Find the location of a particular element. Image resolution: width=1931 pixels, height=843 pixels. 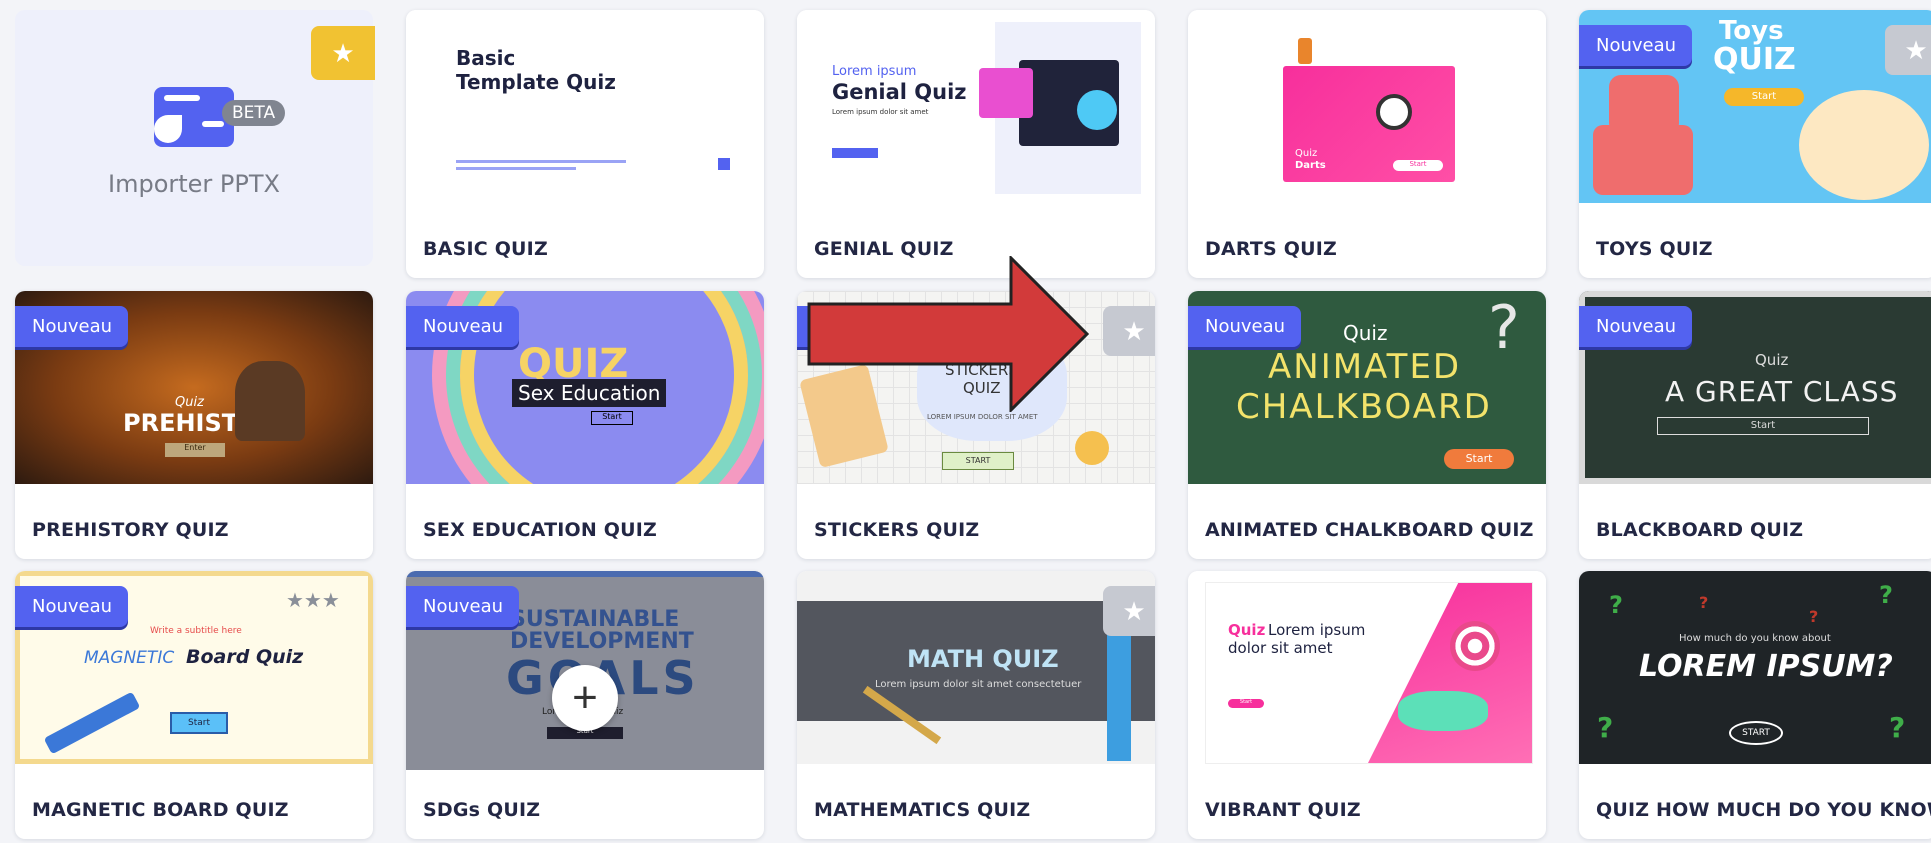

template-card: Basic Template Quiz BASIC QUIZ is located at coordinates (585, 144).